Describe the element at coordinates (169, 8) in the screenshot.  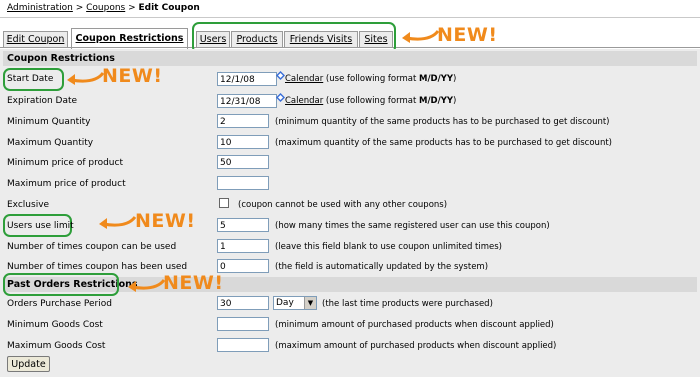
I see `breadcrumb-current: Edit Coupon` at that location.